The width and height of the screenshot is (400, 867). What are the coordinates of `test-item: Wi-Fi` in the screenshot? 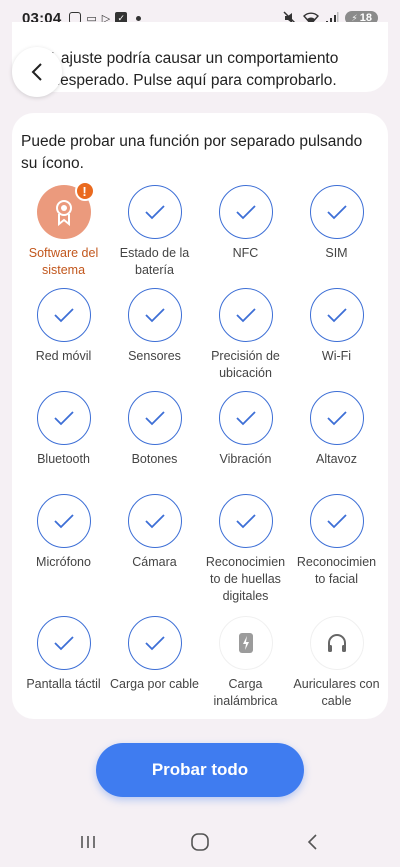 It's located at (336, 339).